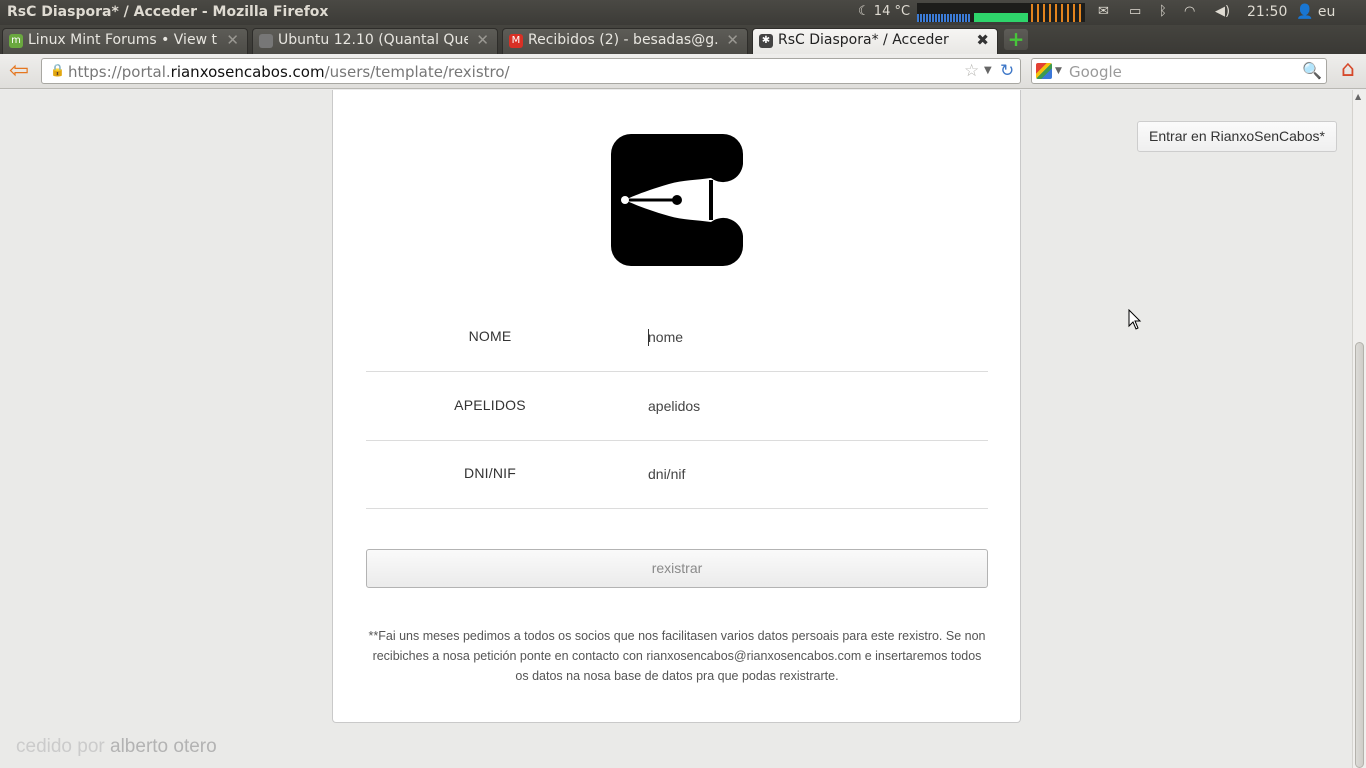 This screenshot has height=768, width=1366. Describe the element at coordinates (648, 337) in the screenshot. I see `text-caret` at that location.